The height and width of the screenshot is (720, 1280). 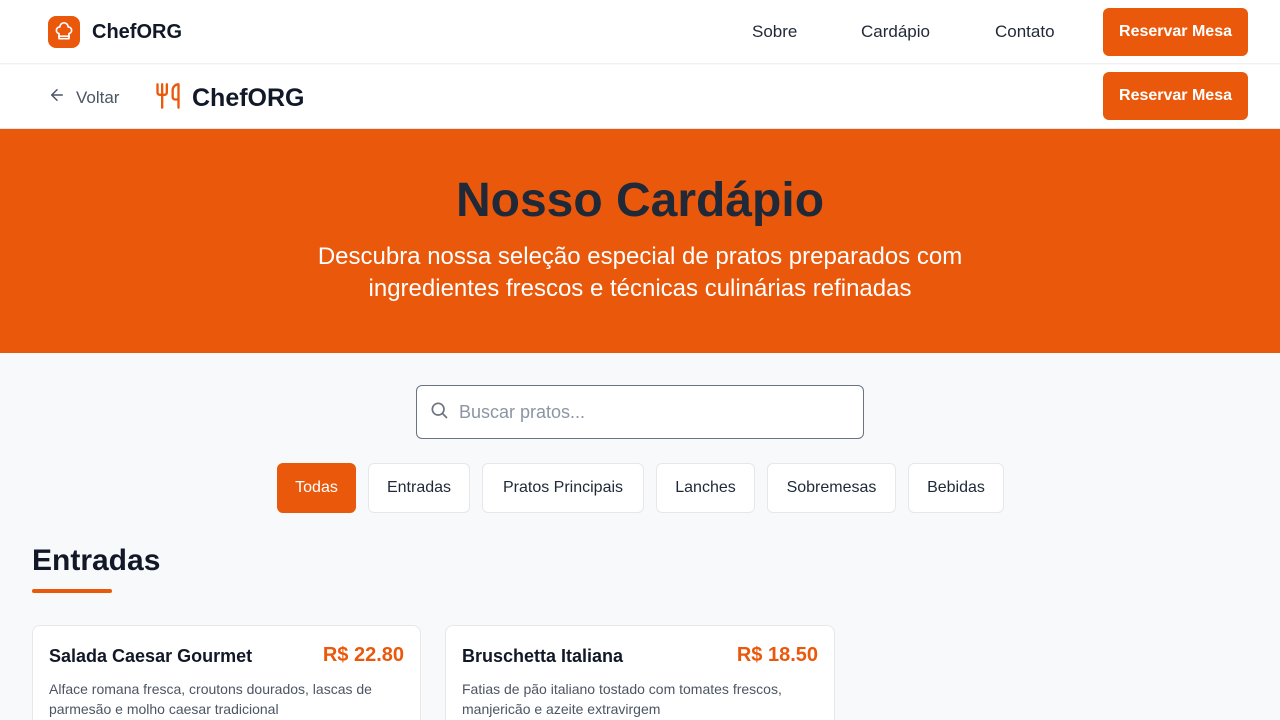 What do you see at coordinates (640, 97) in the screenshot?
I see `menu-page-header: Voltar ChefORG Reservar Mesa` at bounding box center [640, 97].